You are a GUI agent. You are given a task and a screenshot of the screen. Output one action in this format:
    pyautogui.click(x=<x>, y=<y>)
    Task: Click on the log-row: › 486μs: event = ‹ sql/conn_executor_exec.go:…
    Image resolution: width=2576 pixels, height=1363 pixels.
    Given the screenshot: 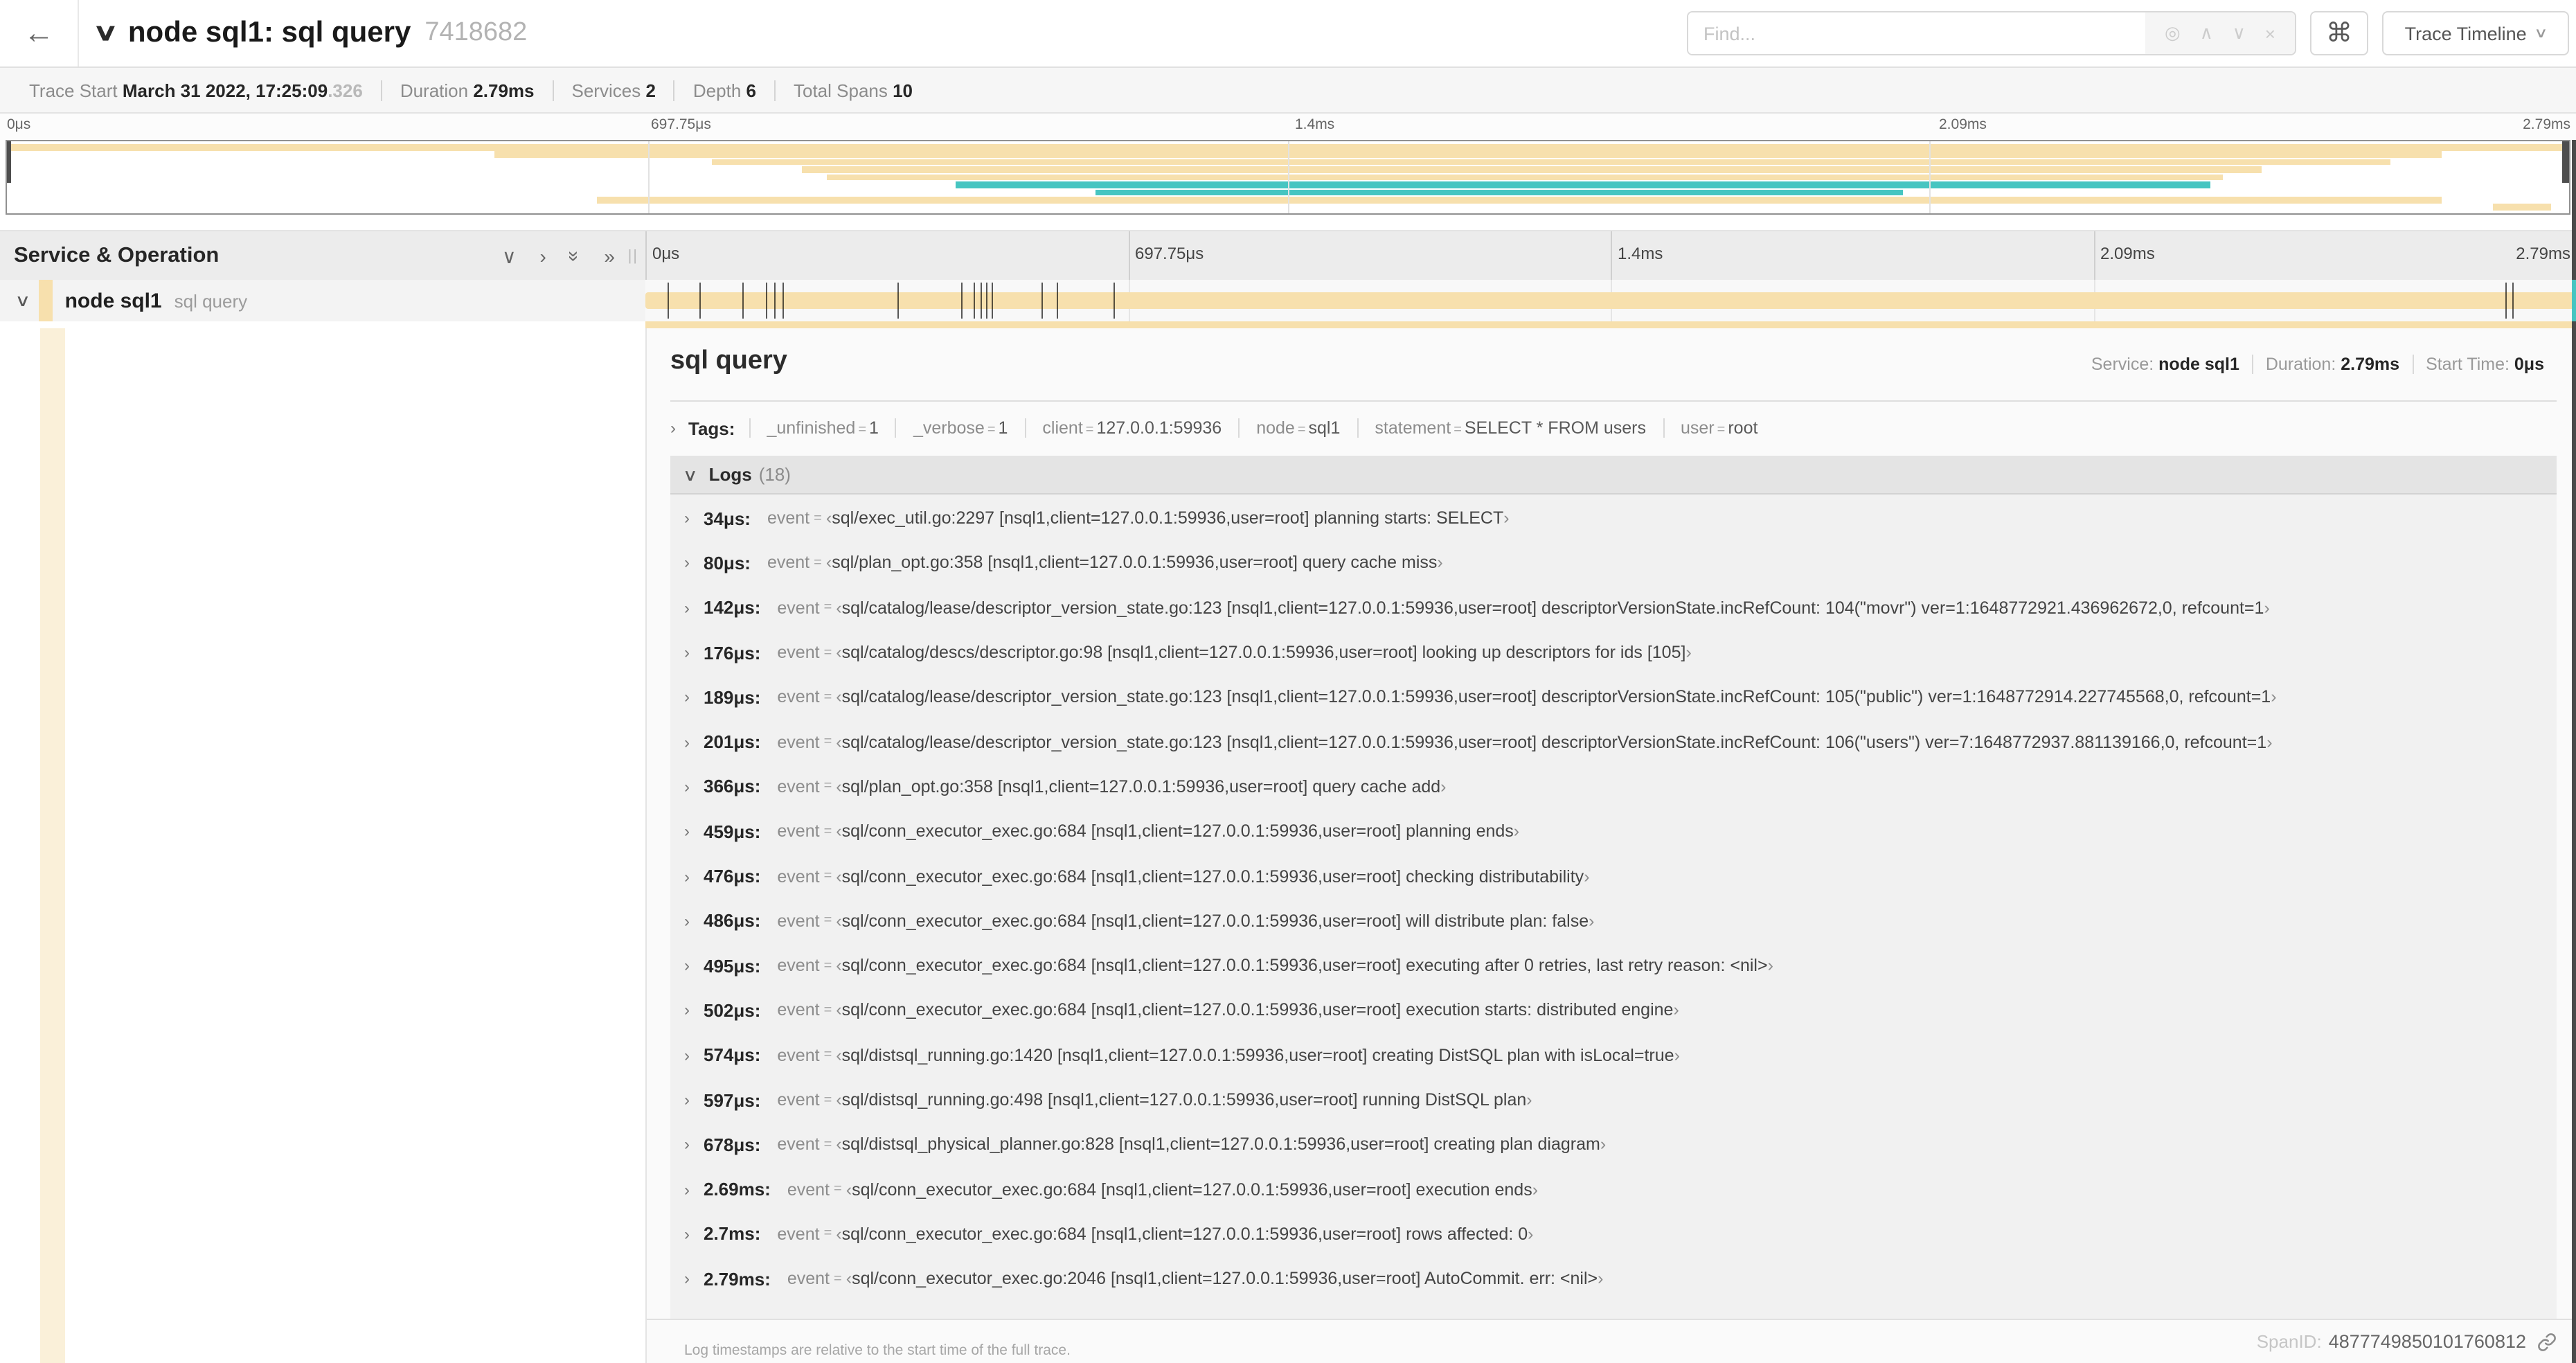 What is the action you would take?
    pyautogui.click(x=1613, y=920)
    